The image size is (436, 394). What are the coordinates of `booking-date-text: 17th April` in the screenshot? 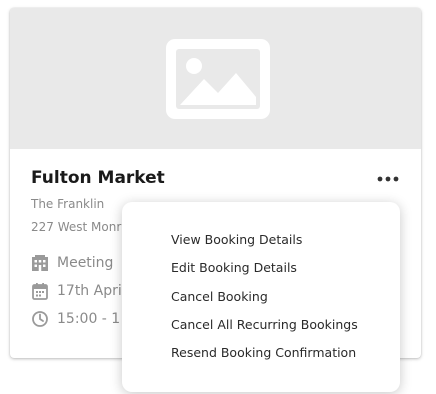 It's located at (91, 291).